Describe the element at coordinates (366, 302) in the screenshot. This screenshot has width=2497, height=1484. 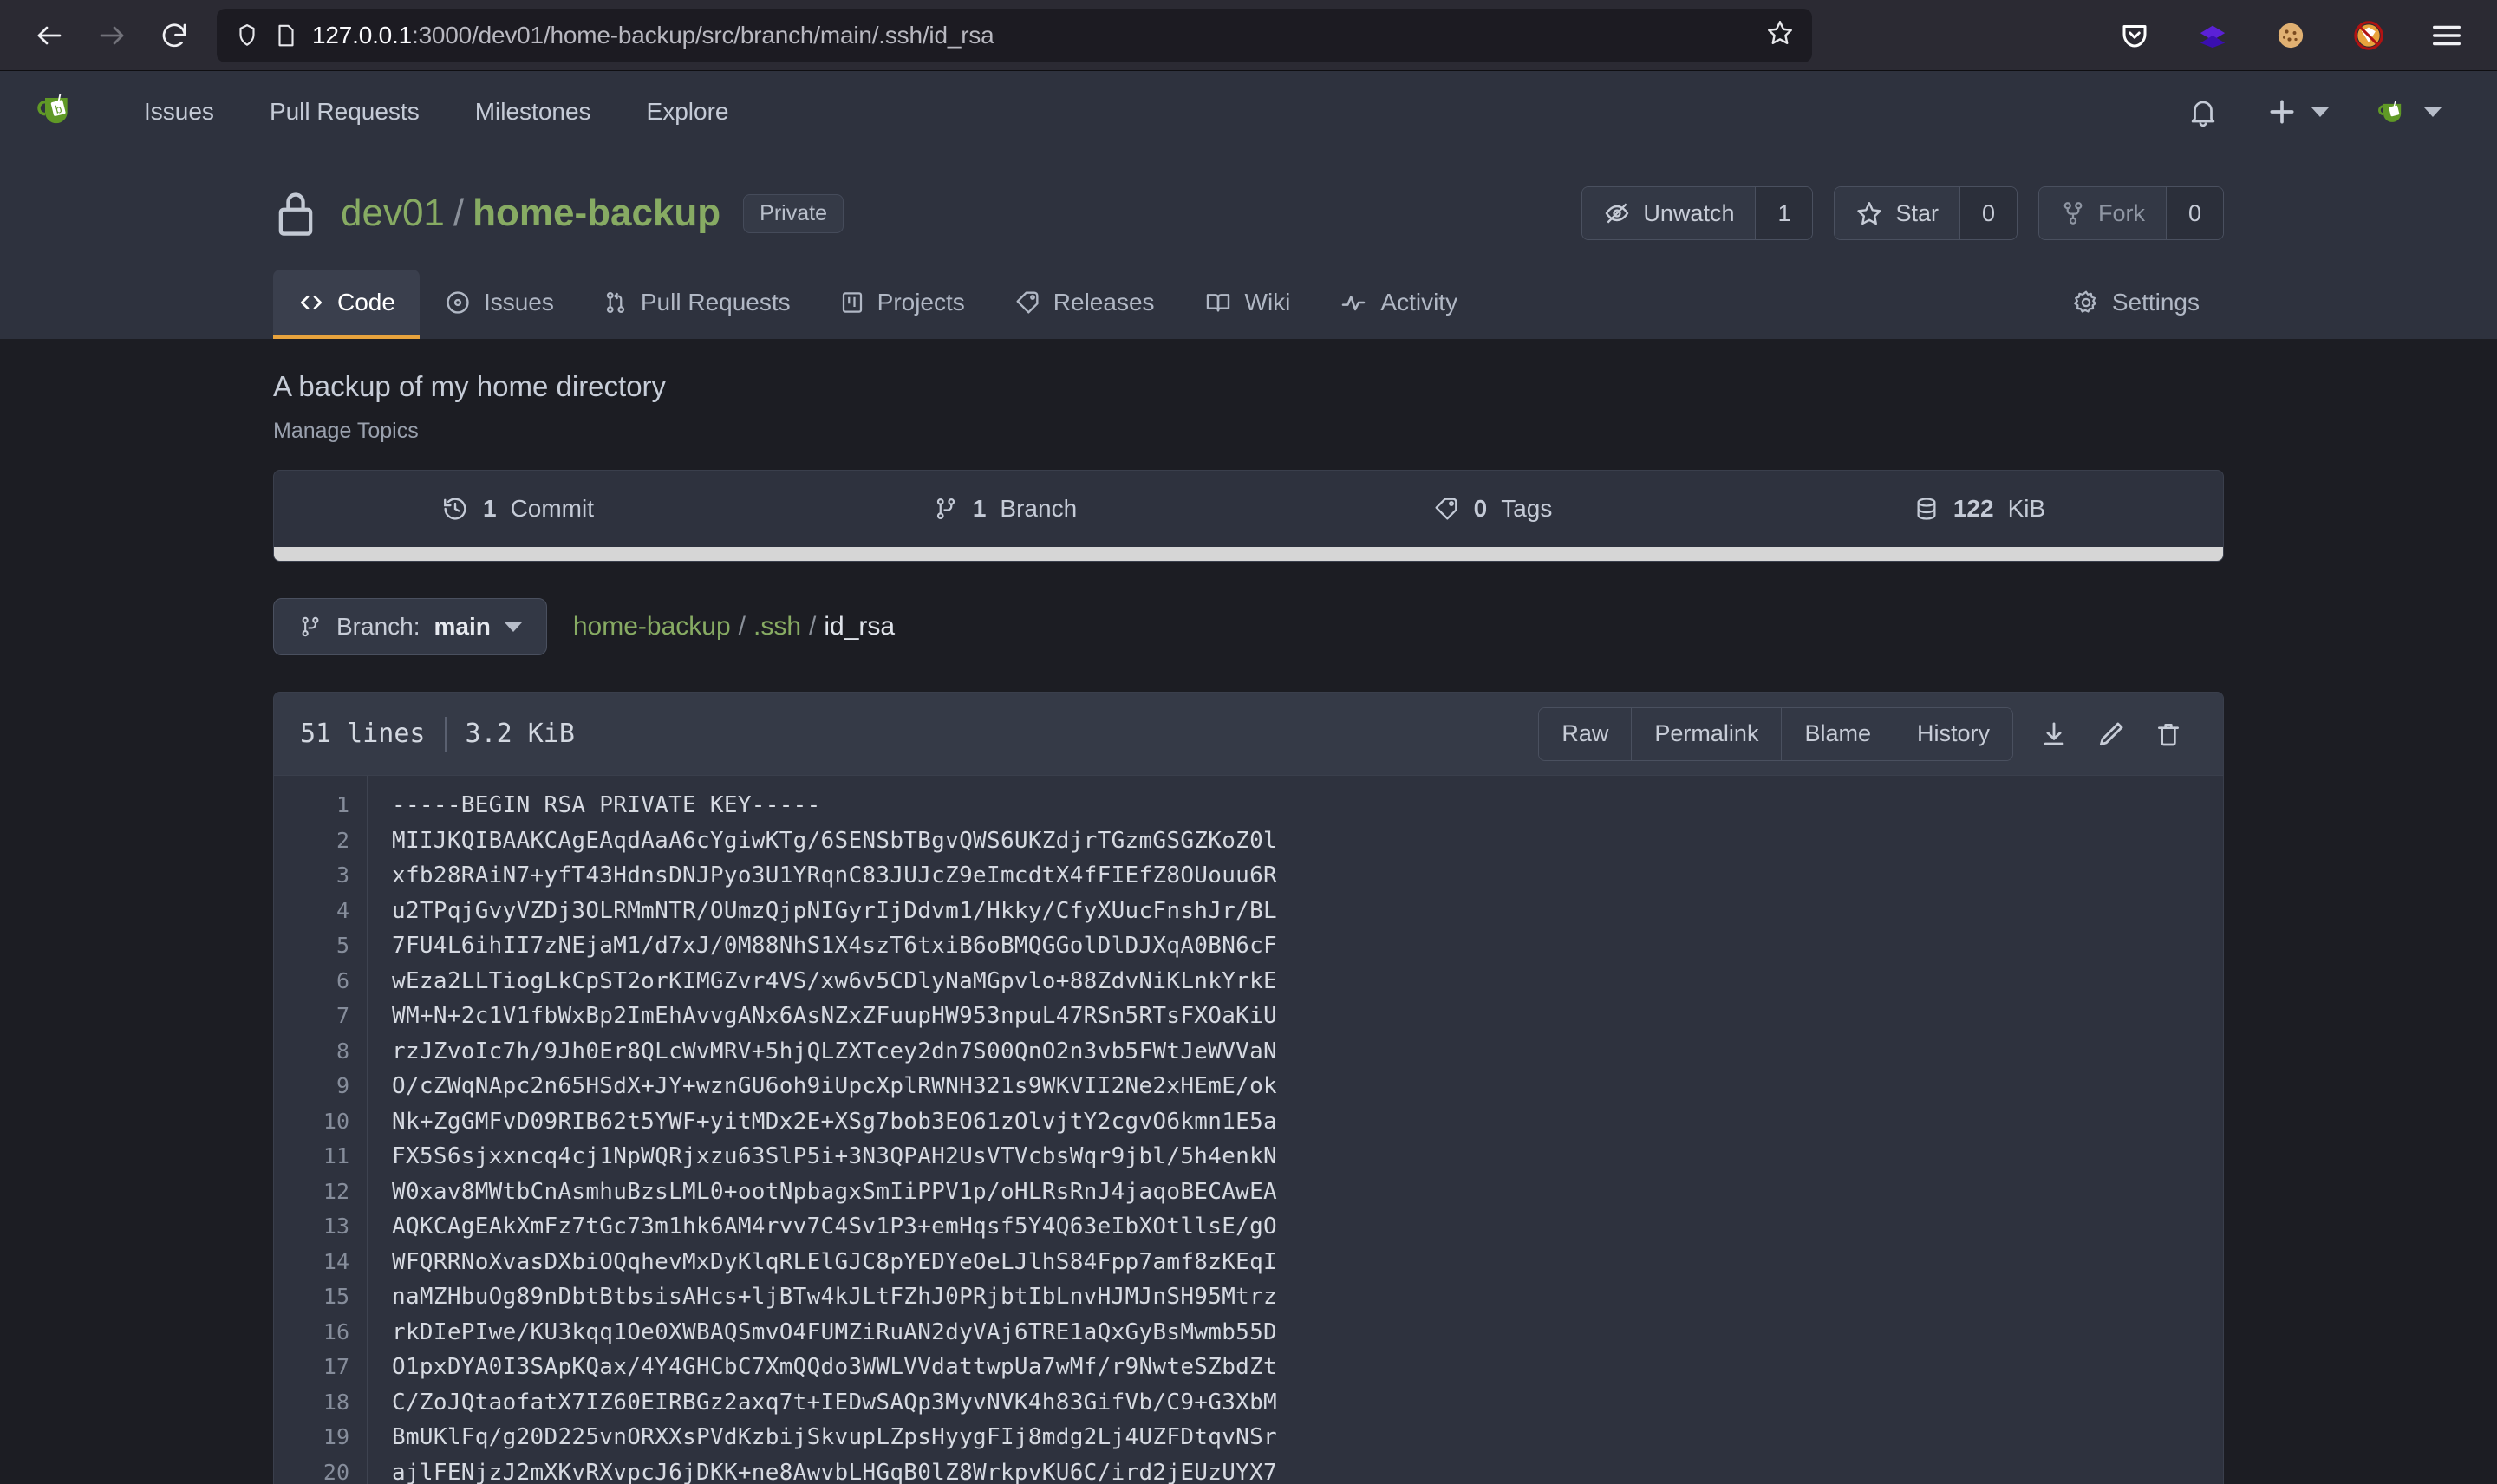
I see `tab-code-label: Code` at that location.